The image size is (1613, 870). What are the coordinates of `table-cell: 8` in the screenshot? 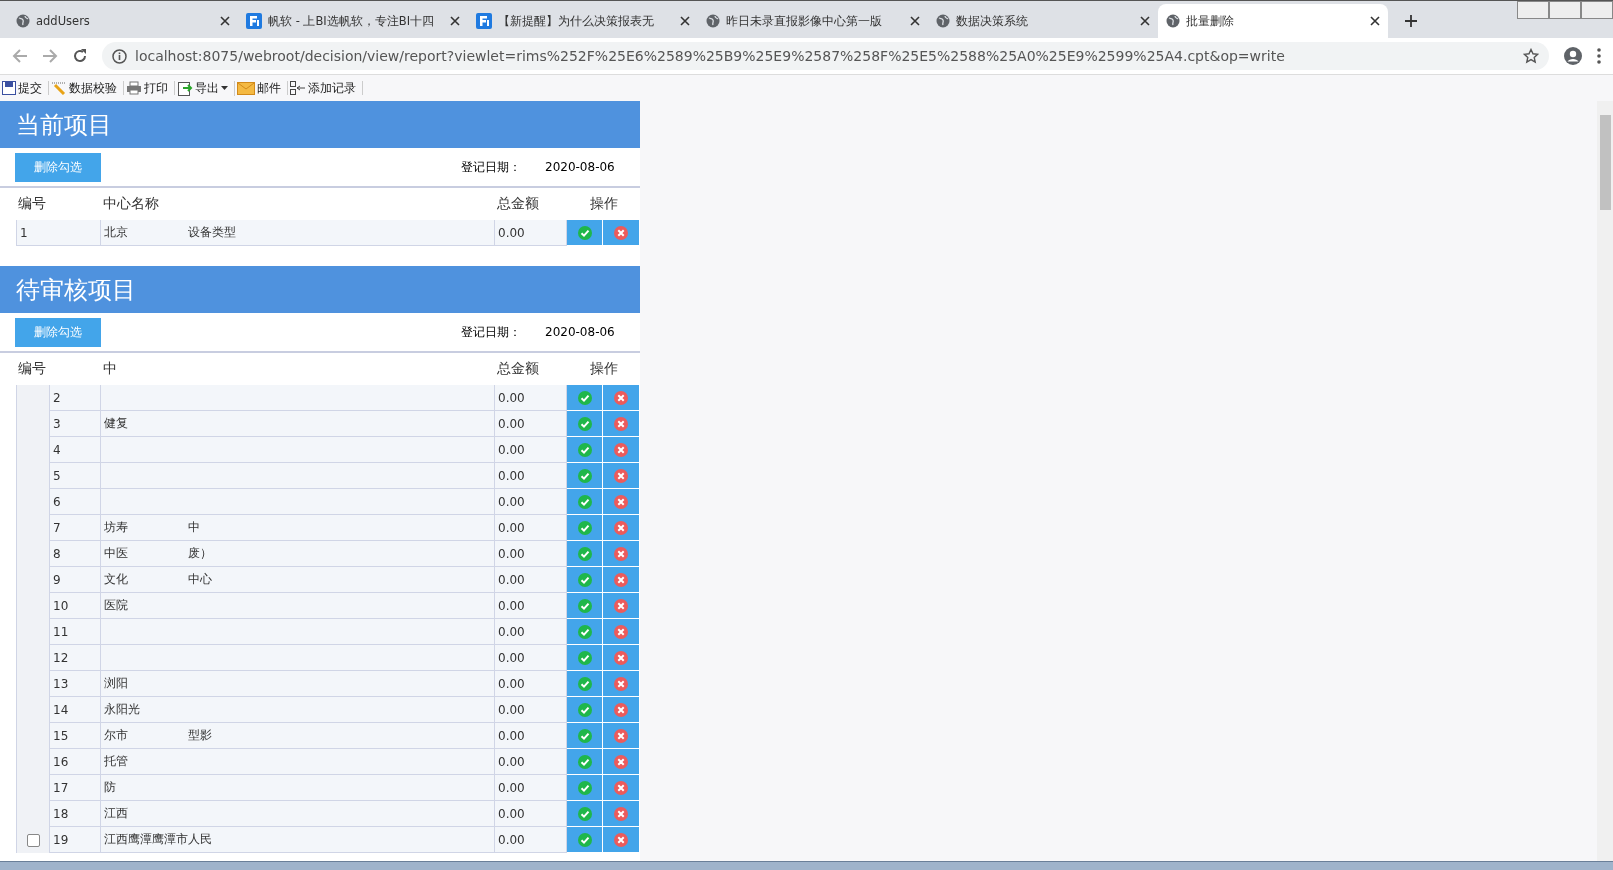 It's located at (75, 554).